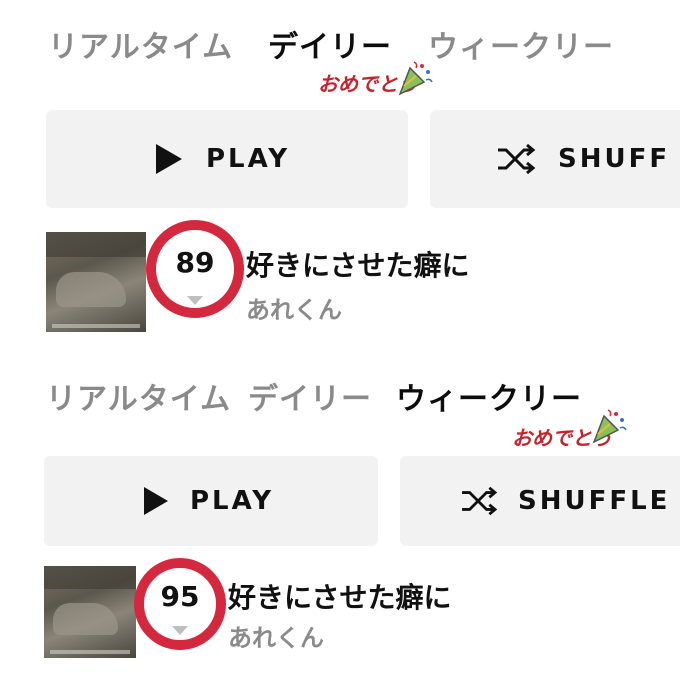  I want to click on shuffle-label: SHUFFLE, so click(594, 501).